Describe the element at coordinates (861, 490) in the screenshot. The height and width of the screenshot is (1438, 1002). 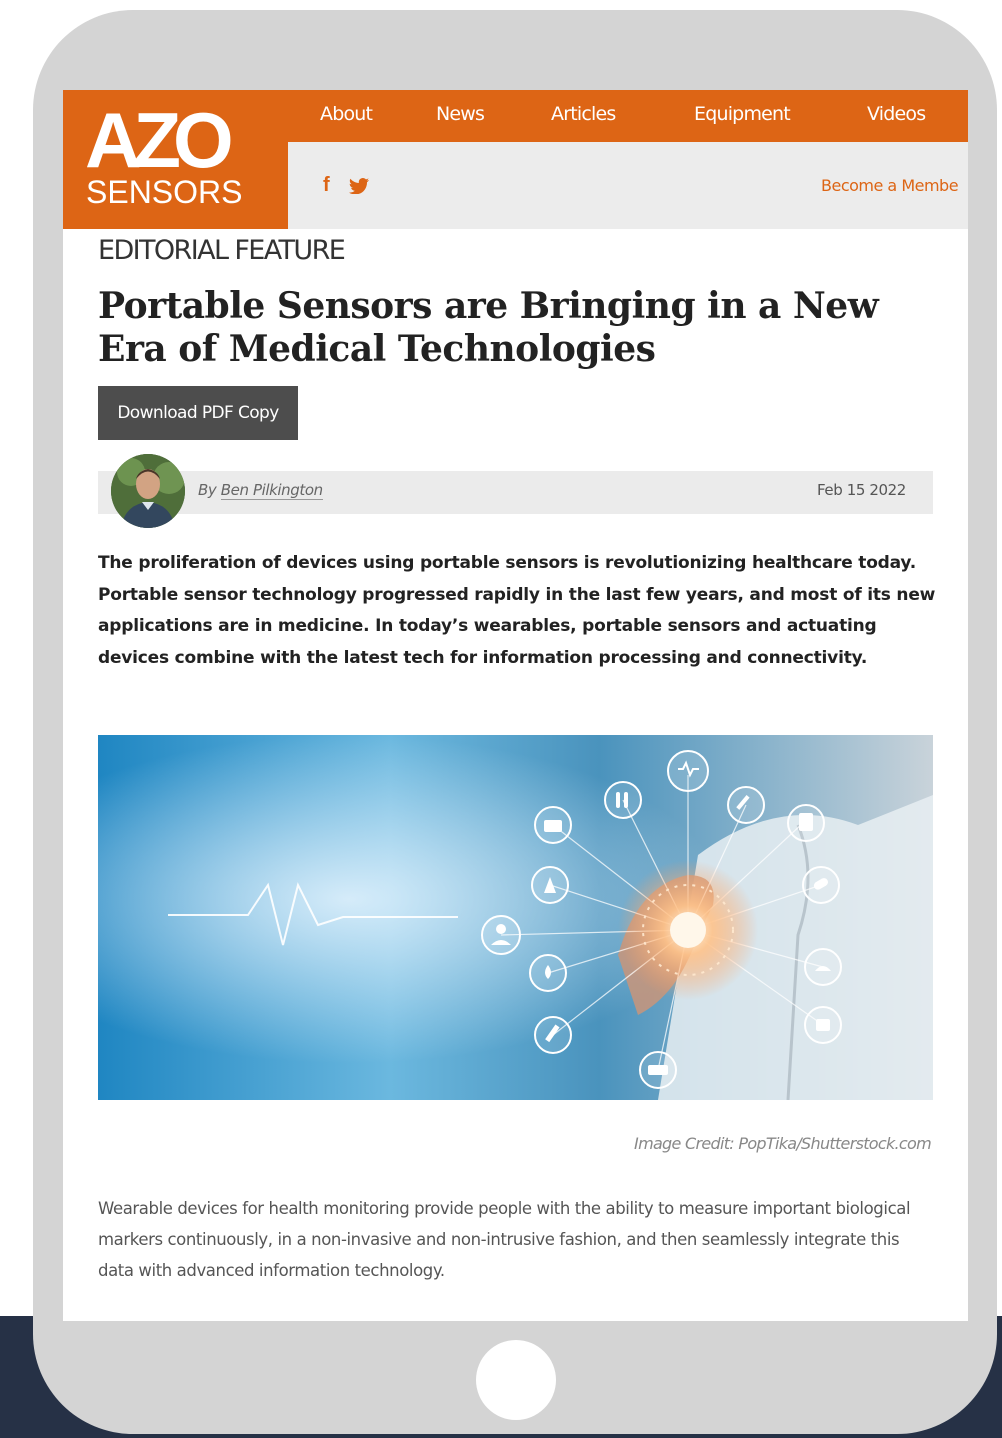
I see `publish-date: Feb 15 2022` at that location.